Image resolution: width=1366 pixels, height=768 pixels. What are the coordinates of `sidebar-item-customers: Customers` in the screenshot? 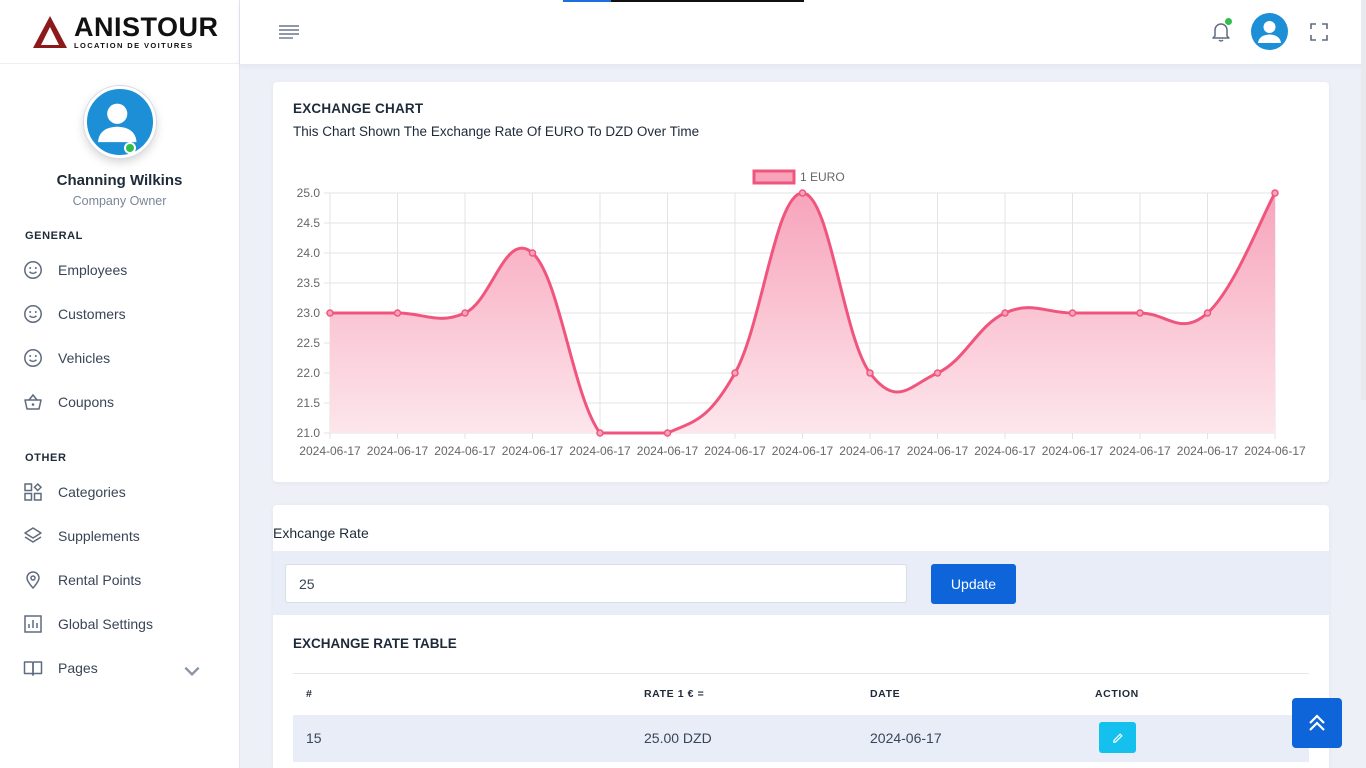 It's located at (119, 314).